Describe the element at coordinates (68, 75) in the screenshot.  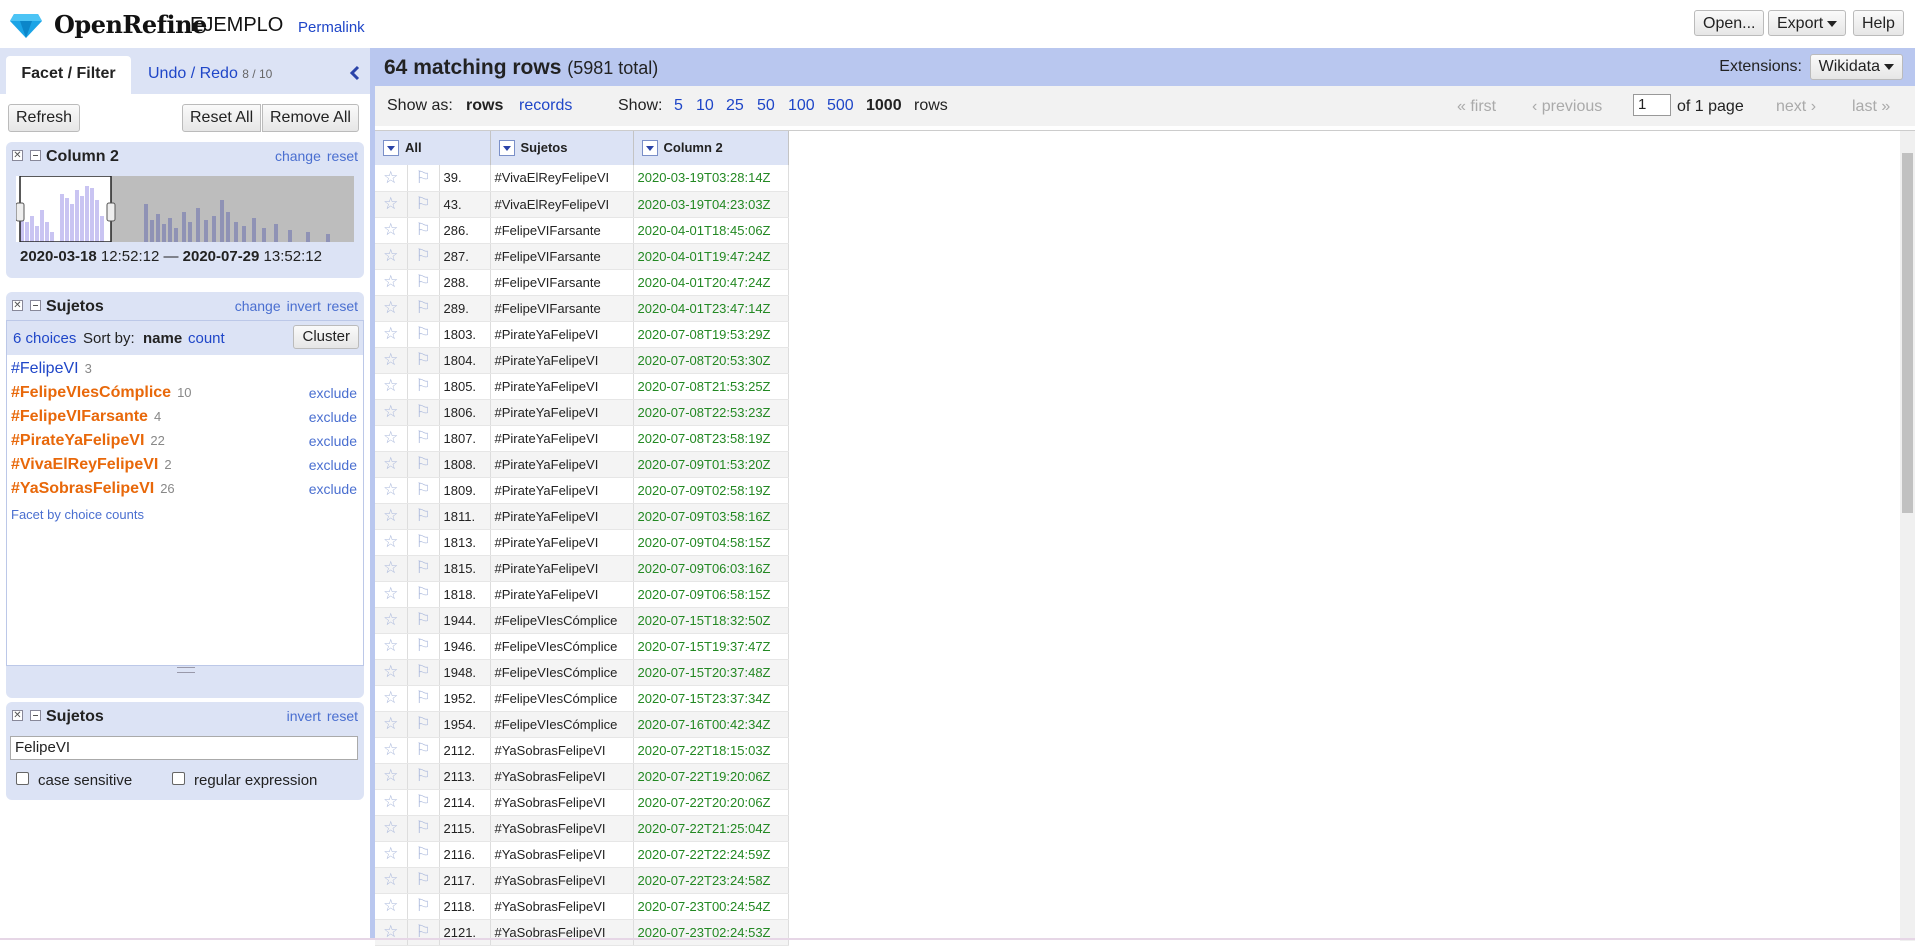
I see `tab-facet-filter: Facet / Filter` at that location.